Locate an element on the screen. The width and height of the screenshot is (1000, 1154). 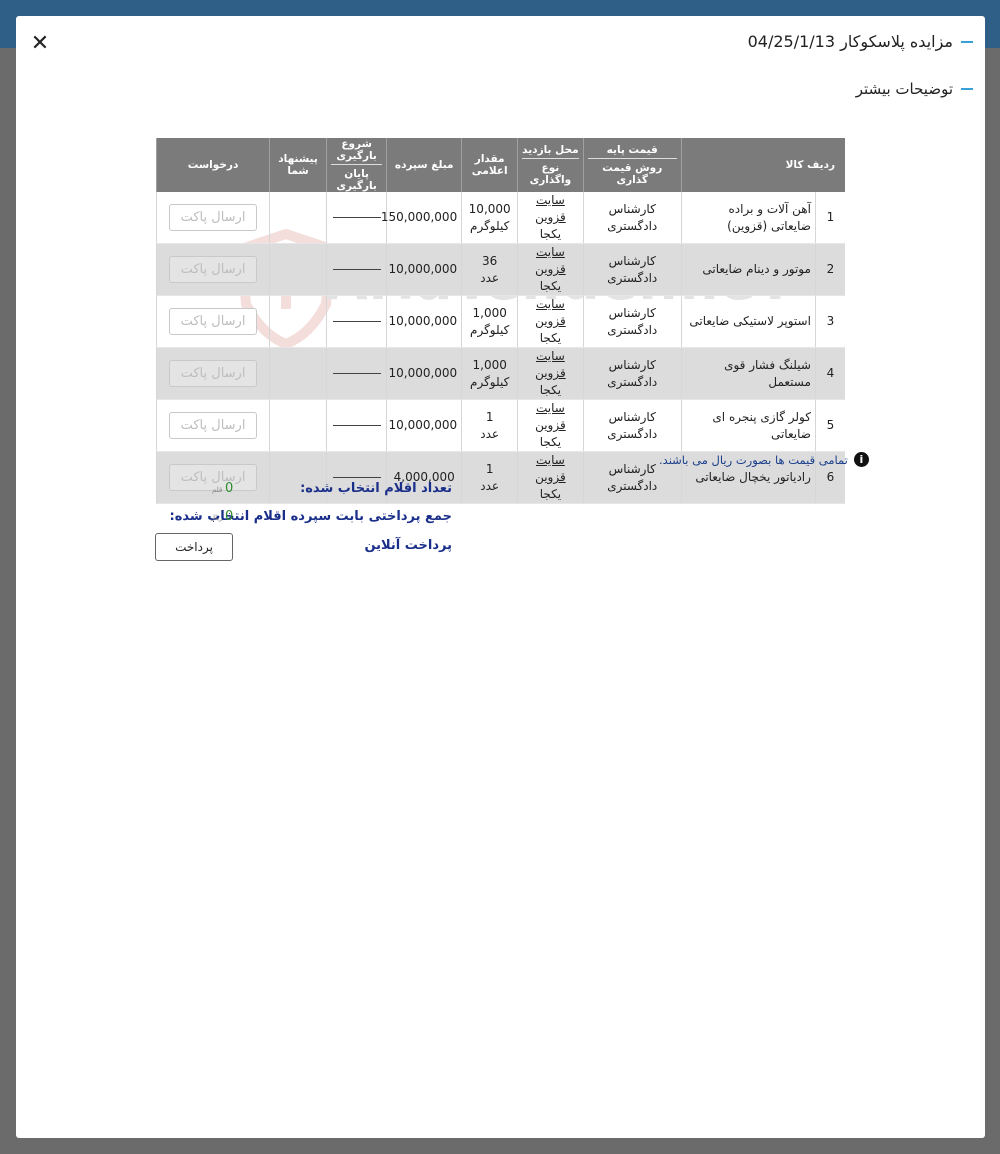
header-loading: شروع بارگیری پایان بارگیری is located at coordinates (356, 165).